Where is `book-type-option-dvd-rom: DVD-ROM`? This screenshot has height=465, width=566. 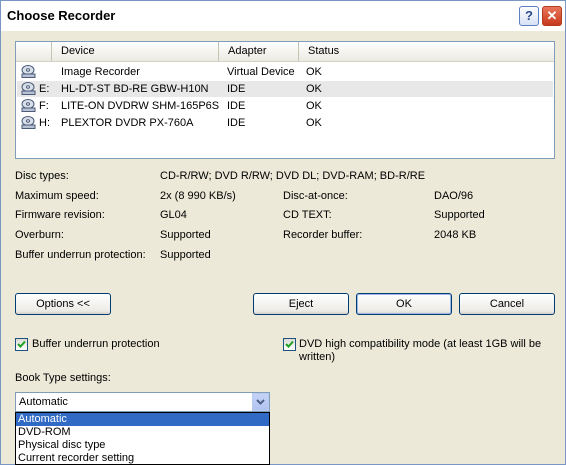 book-type-option-dvd-rom: DVD-ROM is located at coordinates (142, 432).